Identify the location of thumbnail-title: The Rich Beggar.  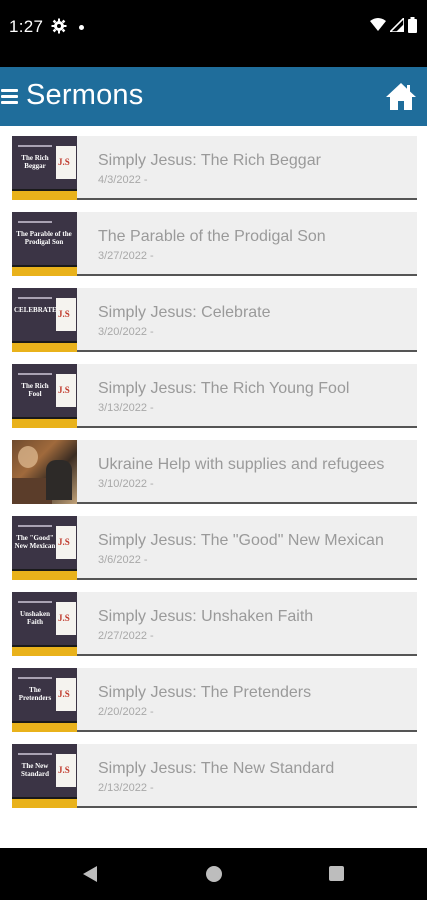
(35, 162).